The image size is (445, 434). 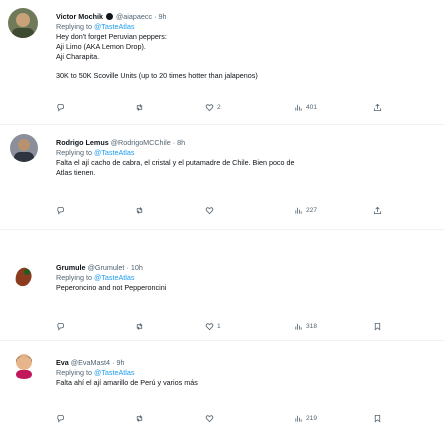 What do you see at coordinates (244, 17) in the screenshot?
I see `tweet-header: Victor Mochik @aiapaecc · 9h` at bounding box center [244, 17].